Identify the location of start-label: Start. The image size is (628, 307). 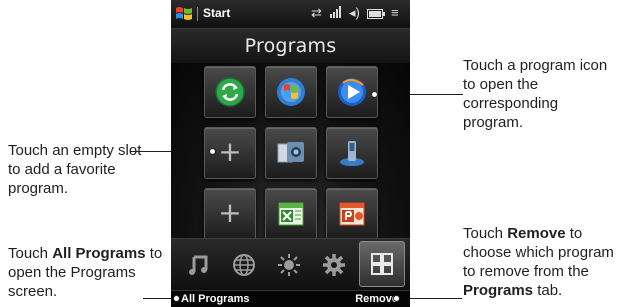
(216, 13).